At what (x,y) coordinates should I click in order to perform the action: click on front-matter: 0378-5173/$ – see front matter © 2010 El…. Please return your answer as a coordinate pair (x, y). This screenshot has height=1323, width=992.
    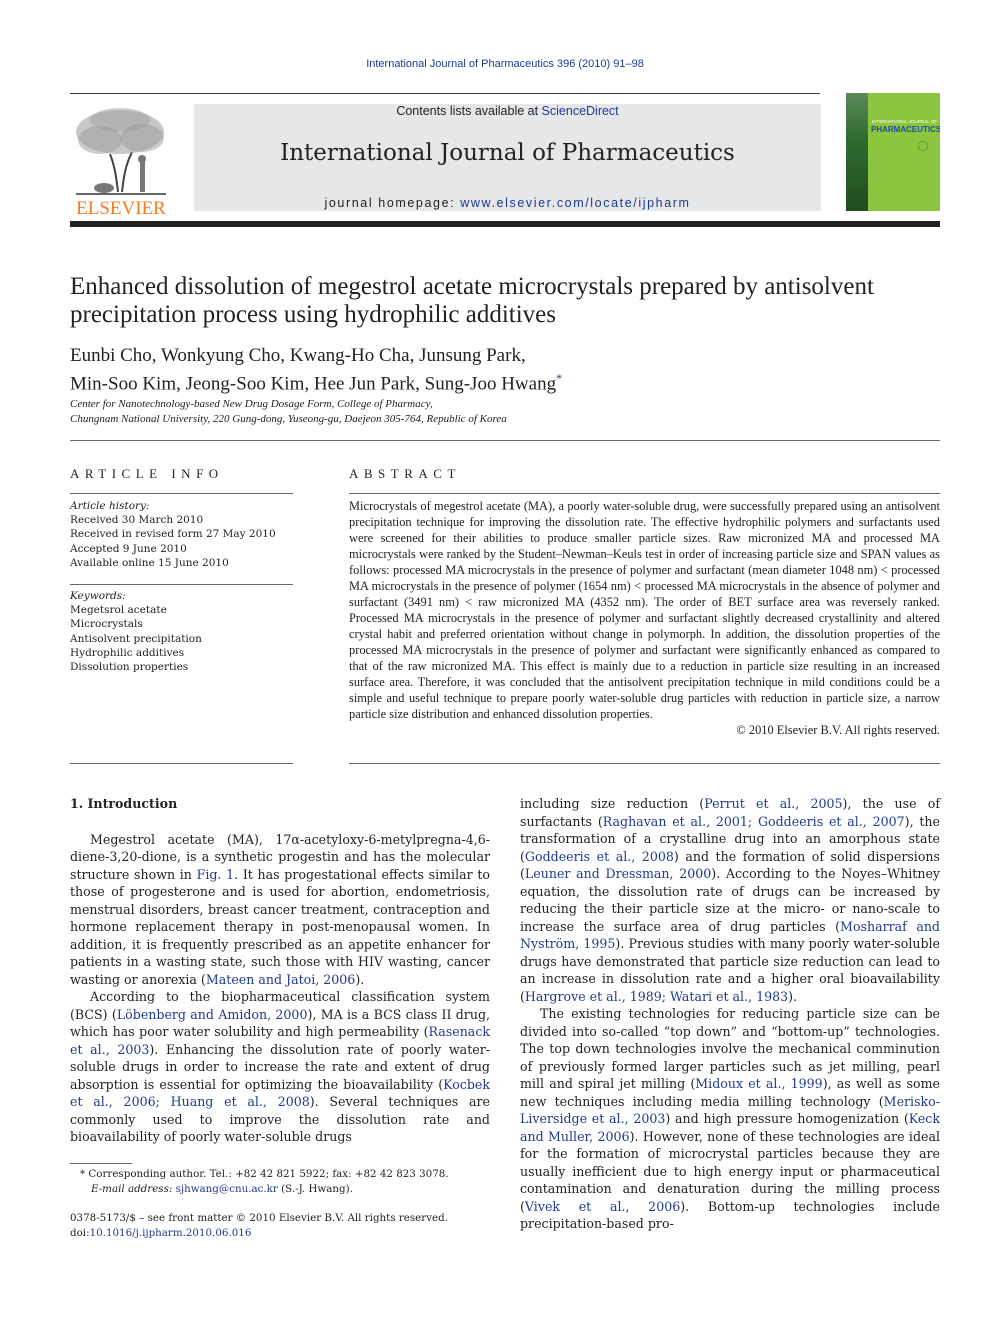
    Looking at the image, I should click on (290, 1226).